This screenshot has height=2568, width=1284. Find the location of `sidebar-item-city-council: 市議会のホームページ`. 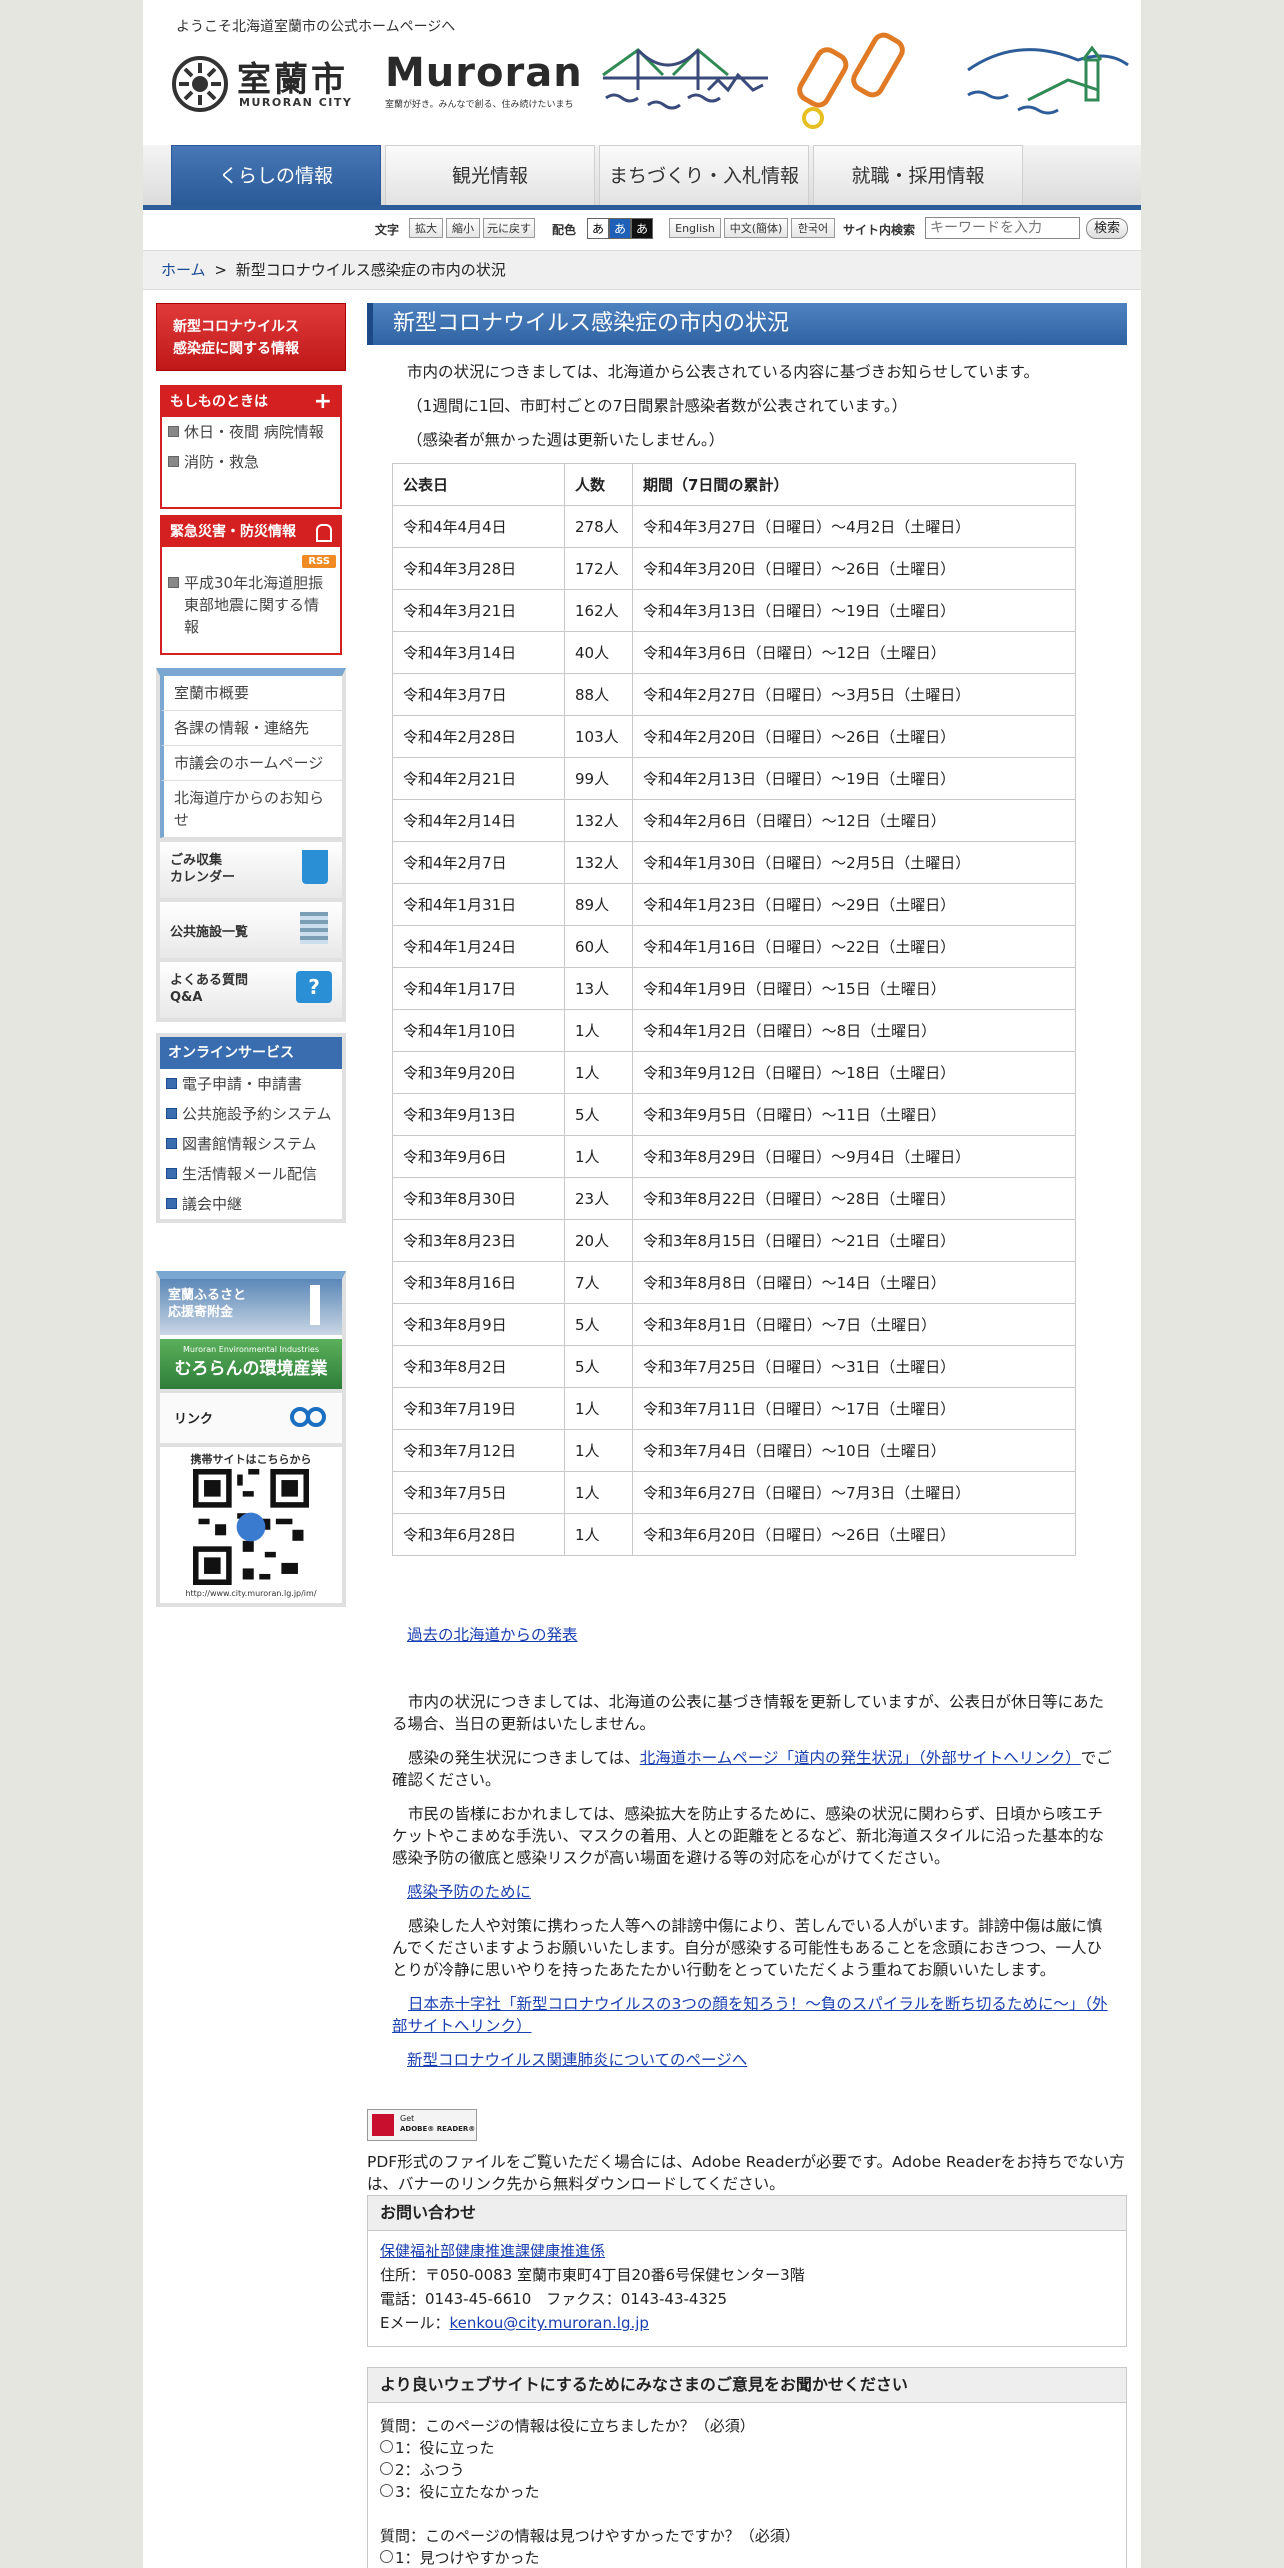

sidebar-item-city-council: 市議会のホームページ is located at coordinates (251, 763).